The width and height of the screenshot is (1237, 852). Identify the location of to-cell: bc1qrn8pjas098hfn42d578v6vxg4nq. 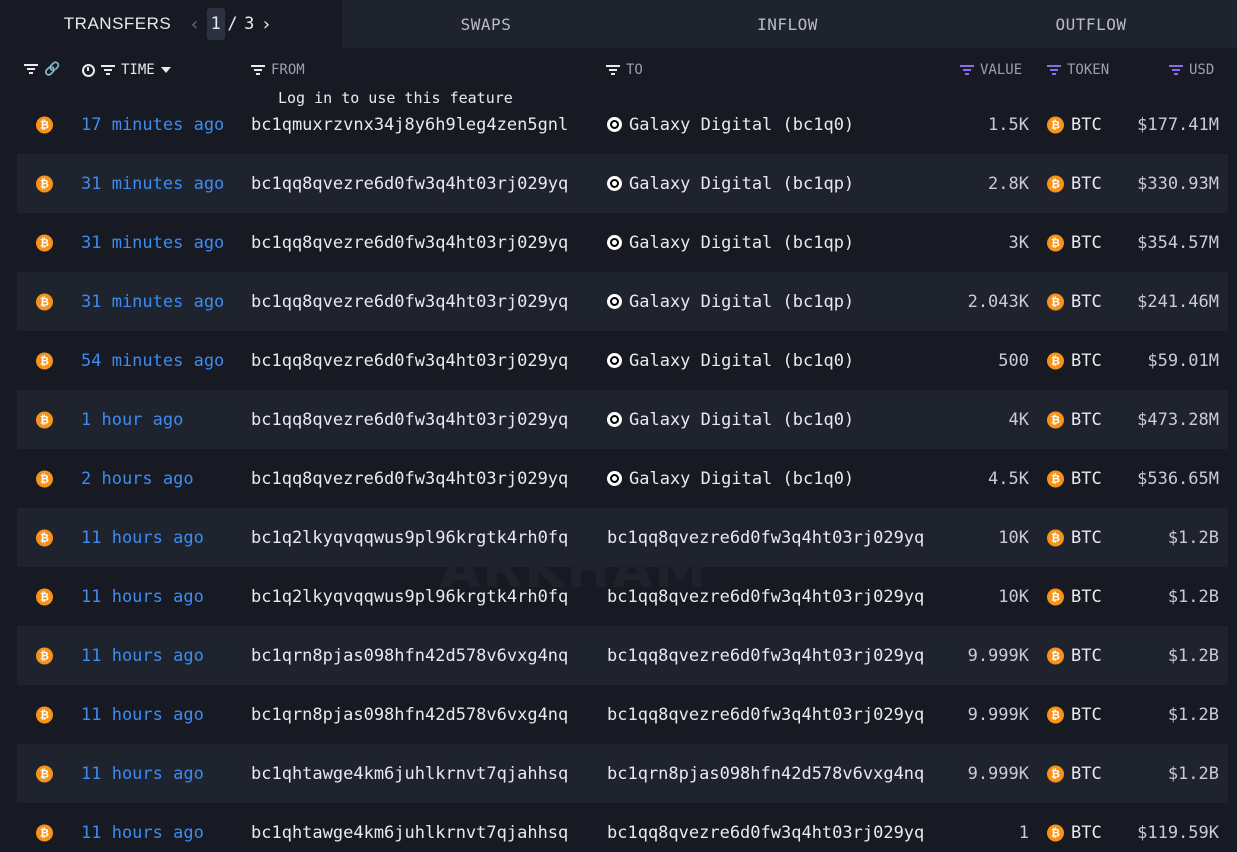
(776, 774).